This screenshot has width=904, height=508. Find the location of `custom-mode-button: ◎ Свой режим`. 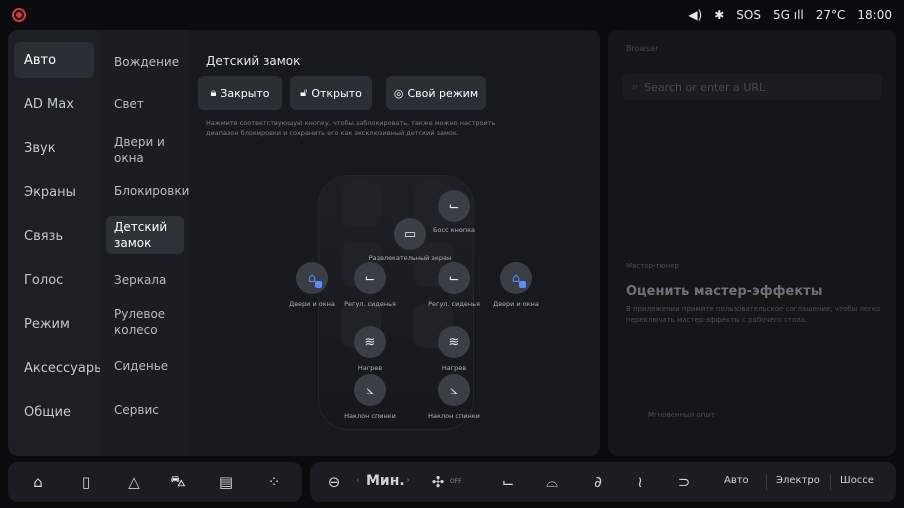

custom-mode-button: ◎ Свой режим is located at coordinates (436, 93).